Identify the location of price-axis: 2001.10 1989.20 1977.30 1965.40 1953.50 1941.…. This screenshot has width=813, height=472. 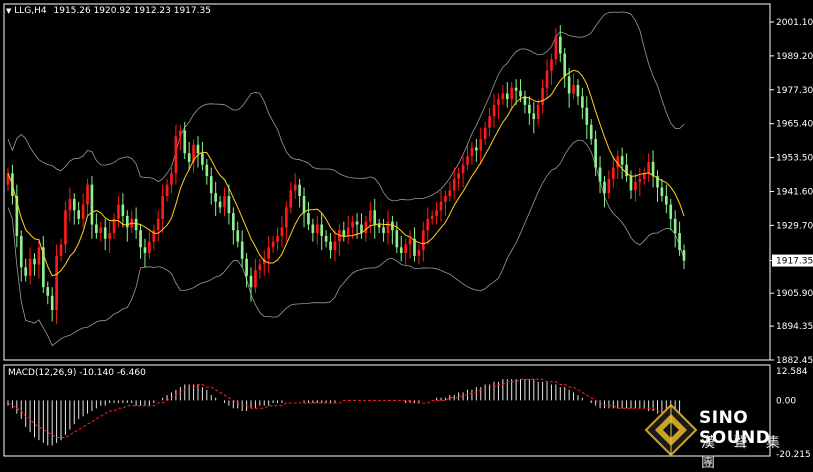
(791, 192).